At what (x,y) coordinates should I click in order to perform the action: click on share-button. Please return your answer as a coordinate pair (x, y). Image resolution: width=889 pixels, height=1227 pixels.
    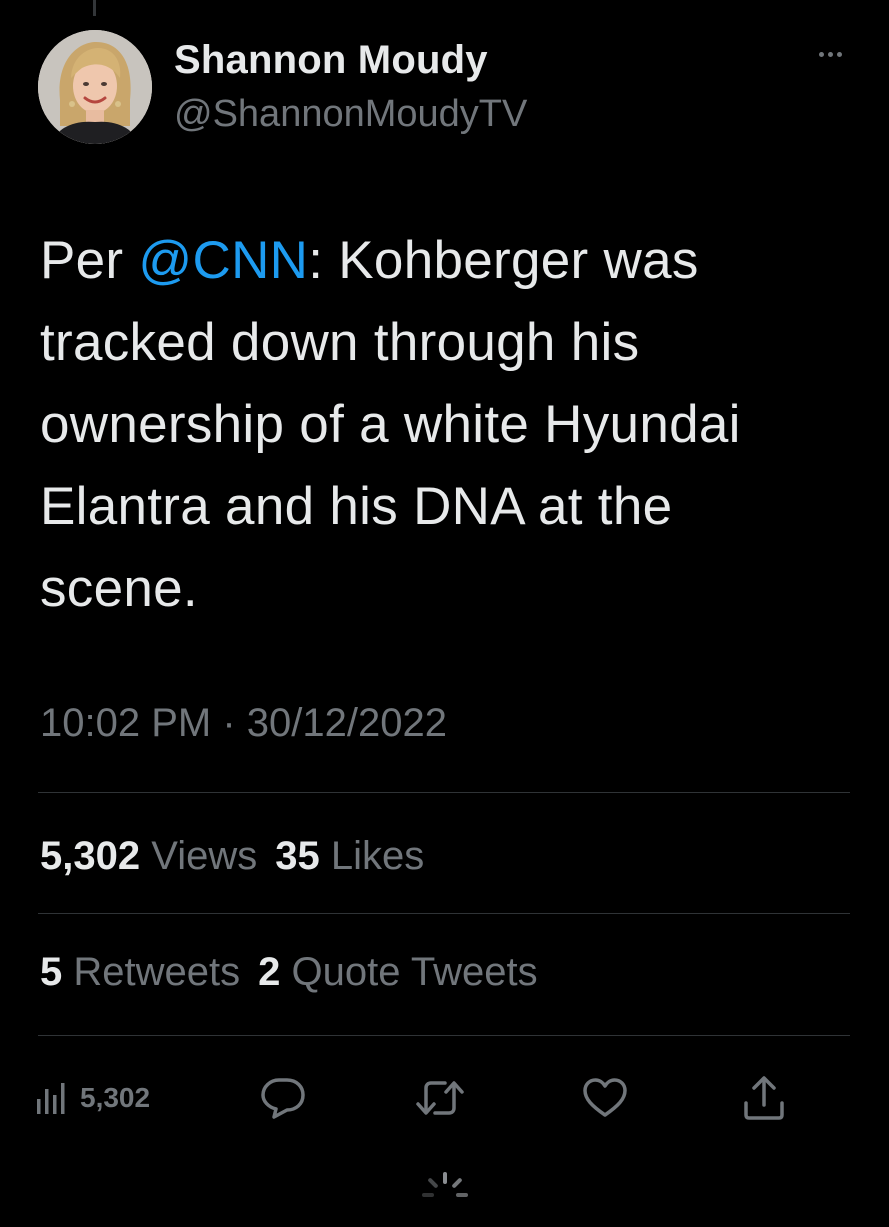
    Looking at the image, I should click on (764, 1098).